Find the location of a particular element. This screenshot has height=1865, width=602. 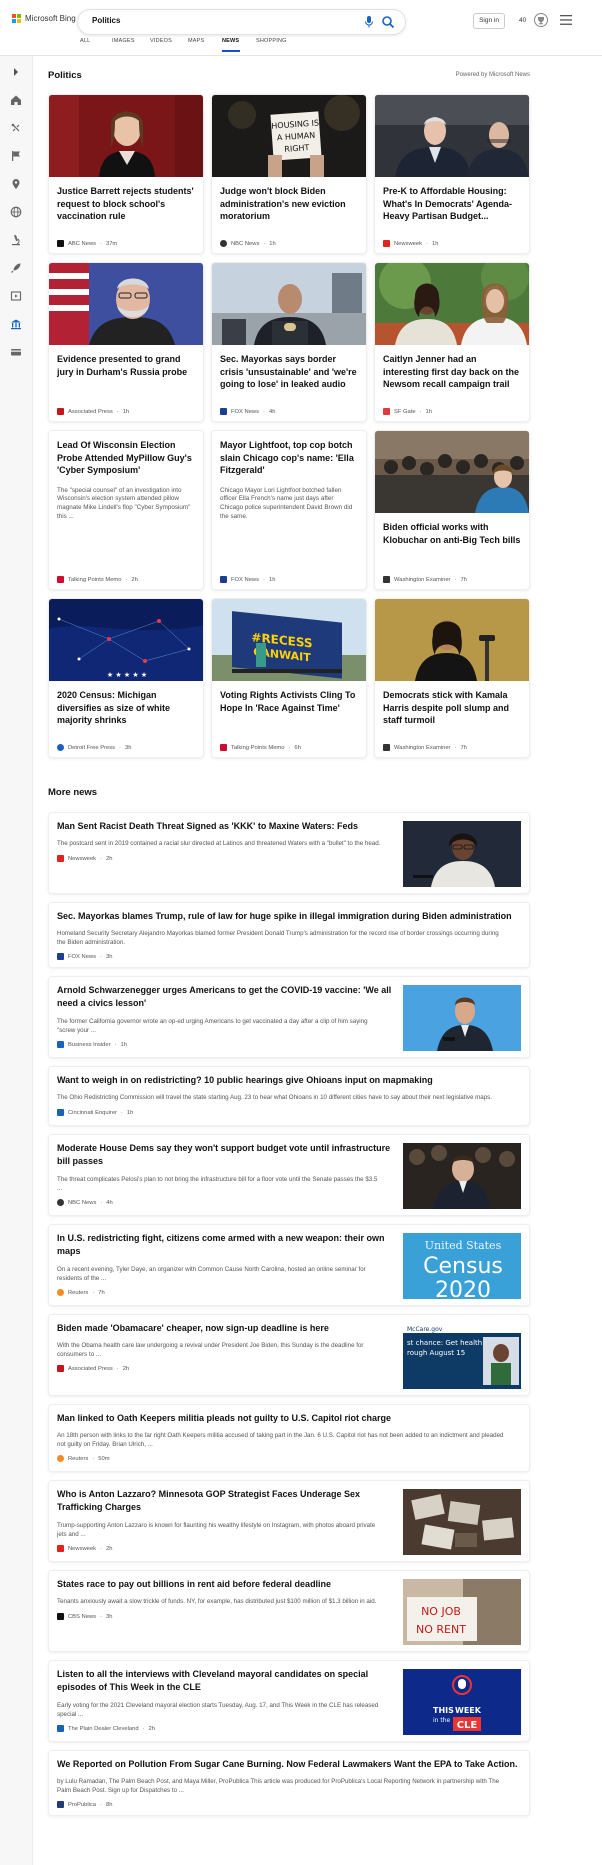

globe-icon is located at coordinates (16, 212).